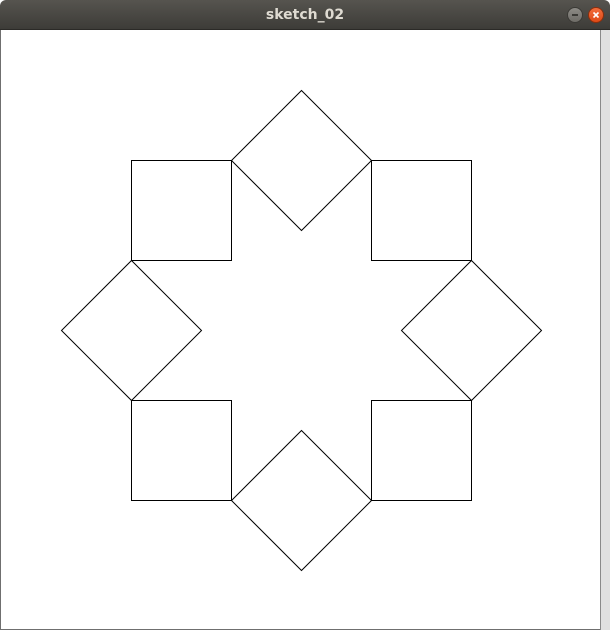  Describe the element at coordinates (181, 450) in the screenshot. I see `square-bottom-left` at that location.